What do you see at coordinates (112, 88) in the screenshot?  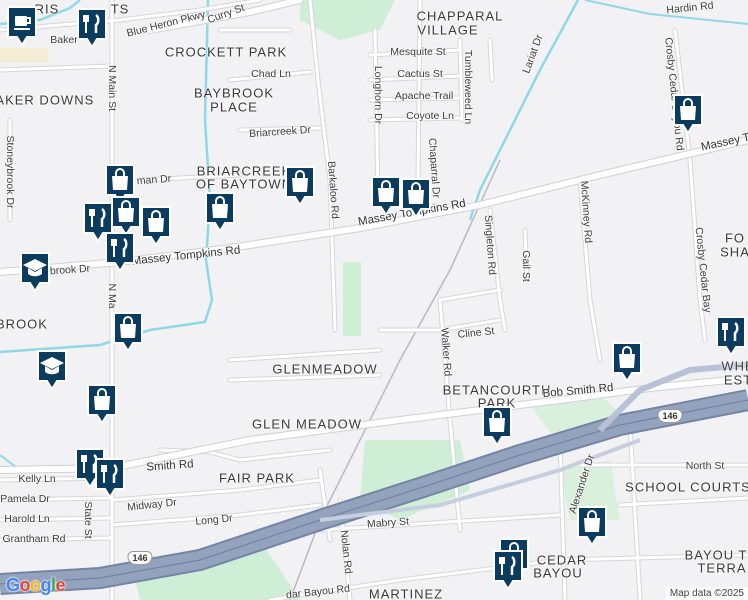 I see `street-label-n-main-st: N Main St` at bounding box center [112, 88].